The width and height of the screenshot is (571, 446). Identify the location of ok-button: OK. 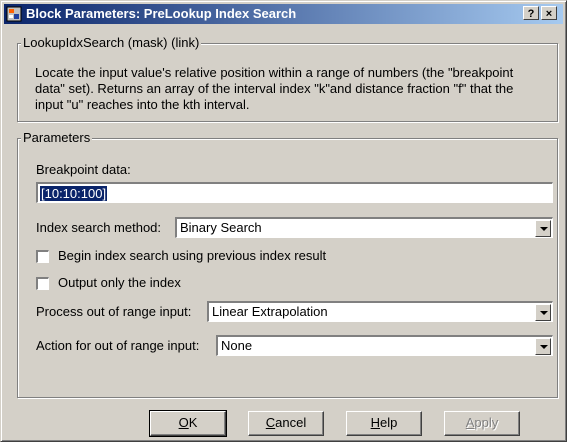
(188, 423).